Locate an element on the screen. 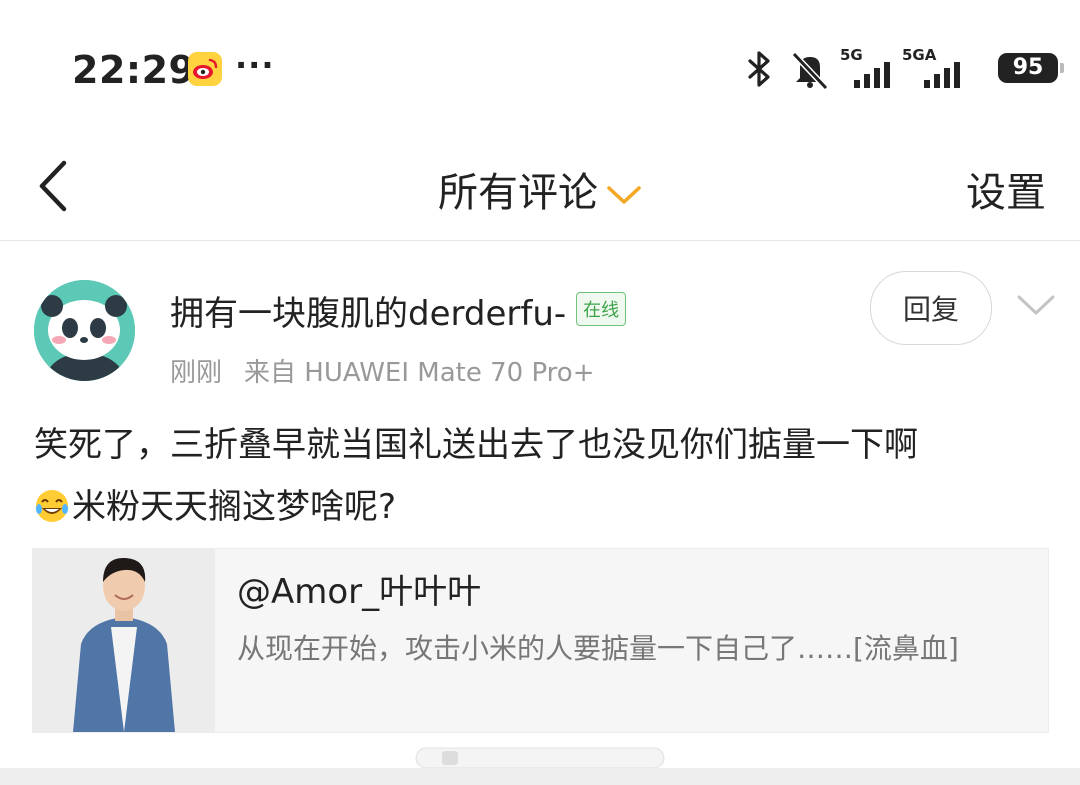 The width and height of the screenshot is (1080, 785). comment-text-line2: 米粉天天搁这梦啥呢? is located at coordinates (234, 507).